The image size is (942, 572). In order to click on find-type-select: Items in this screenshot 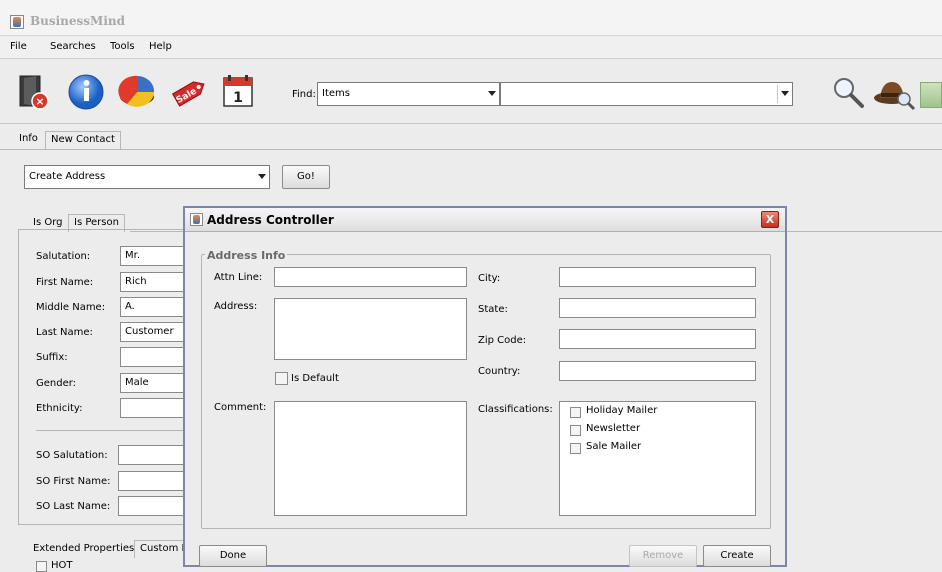, I will do `click(408, 94)`.